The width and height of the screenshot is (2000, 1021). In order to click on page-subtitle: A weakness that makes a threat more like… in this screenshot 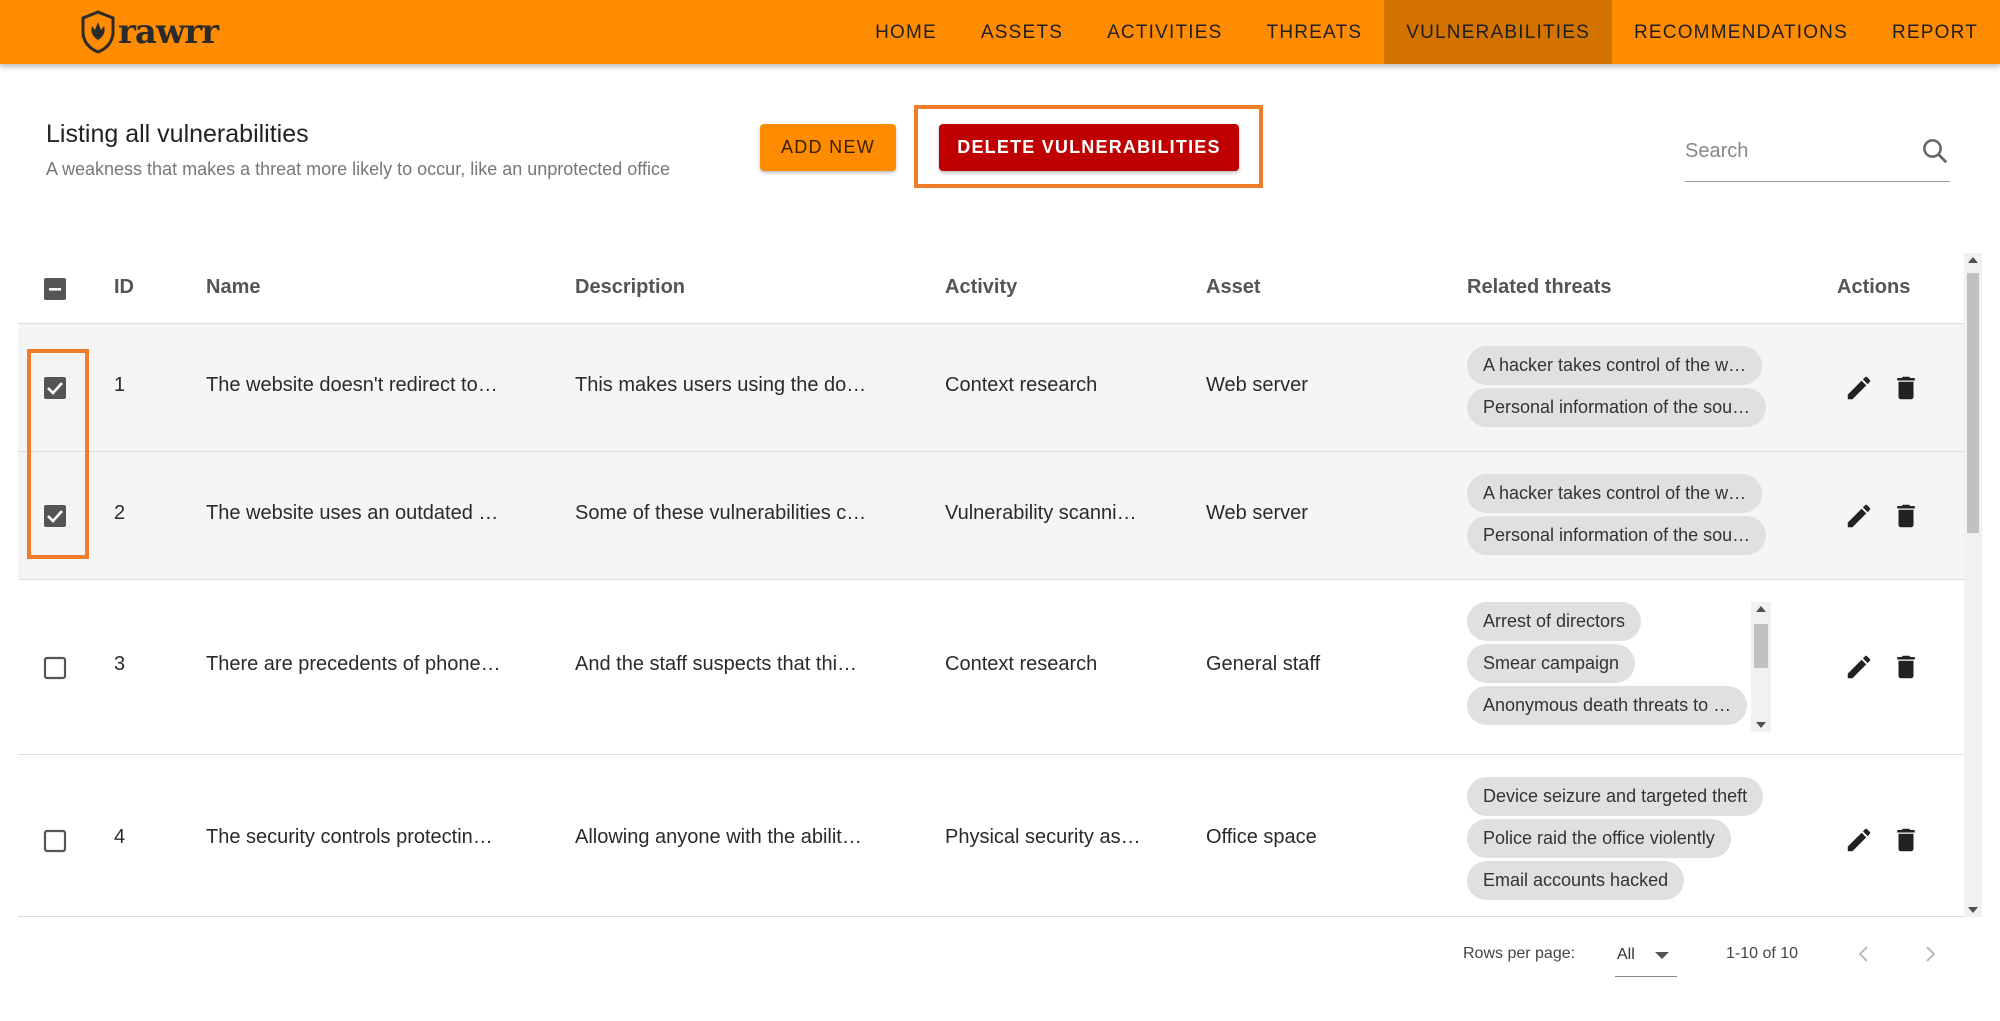, I will do `click(358, 169)`.